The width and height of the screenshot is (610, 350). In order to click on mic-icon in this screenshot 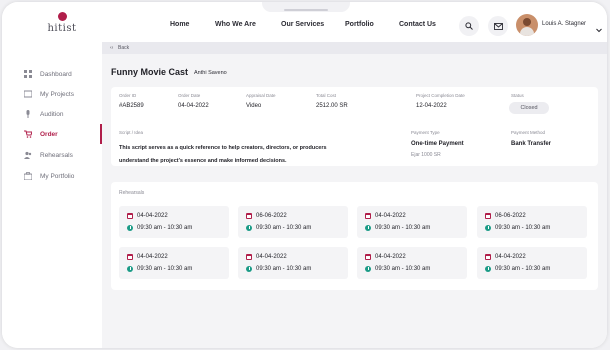, I will do `click(28, 114)`.